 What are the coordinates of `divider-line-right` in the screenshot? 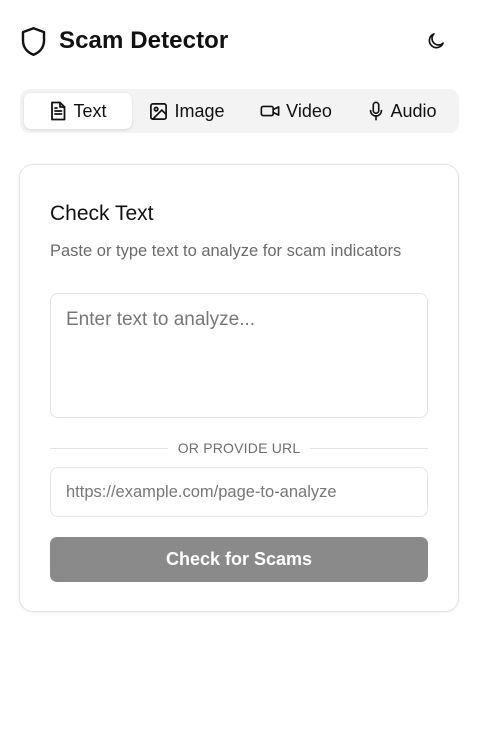 It's located at (369, 448).